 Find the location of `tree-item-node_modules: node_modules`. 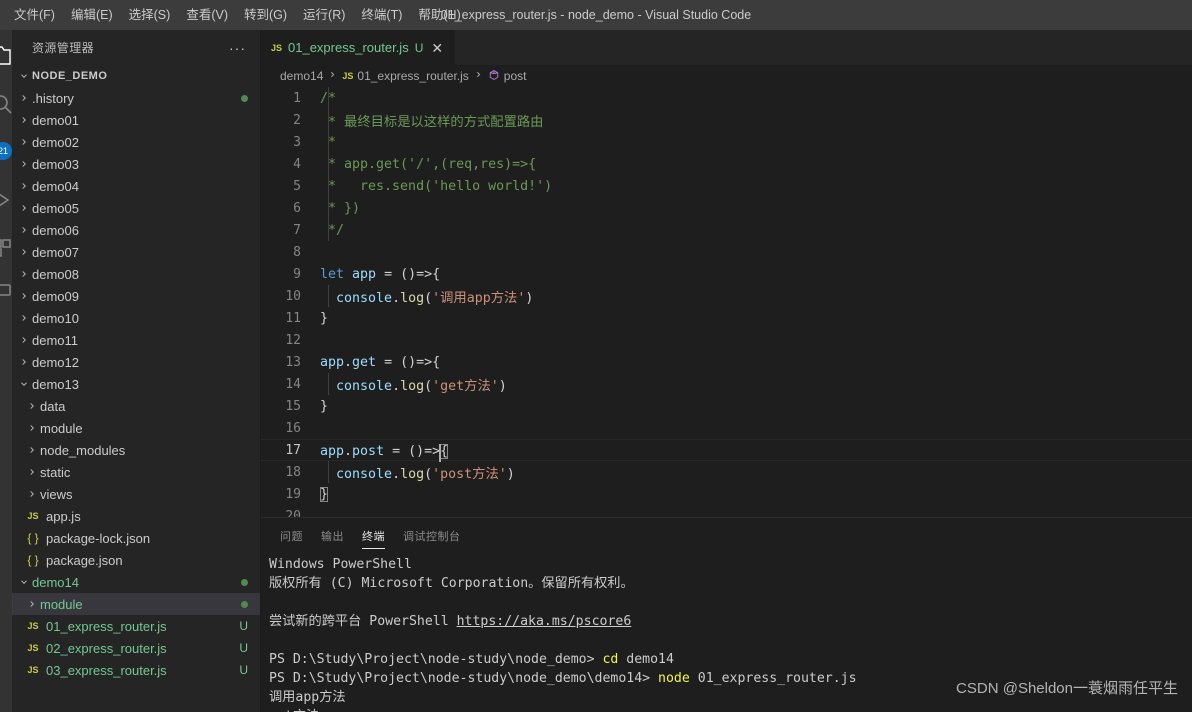

tree-item-node_modules: node_modules is located at coordinates (136, 450).